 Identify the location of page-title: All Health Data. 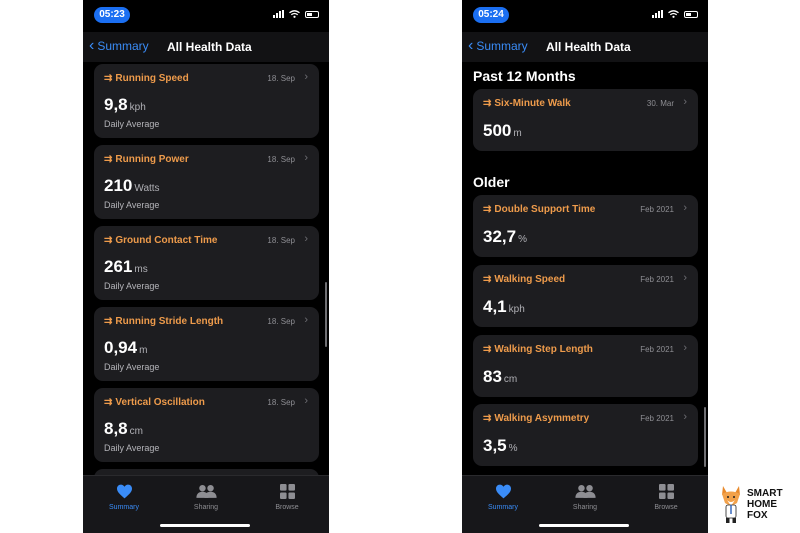
(209, 47).